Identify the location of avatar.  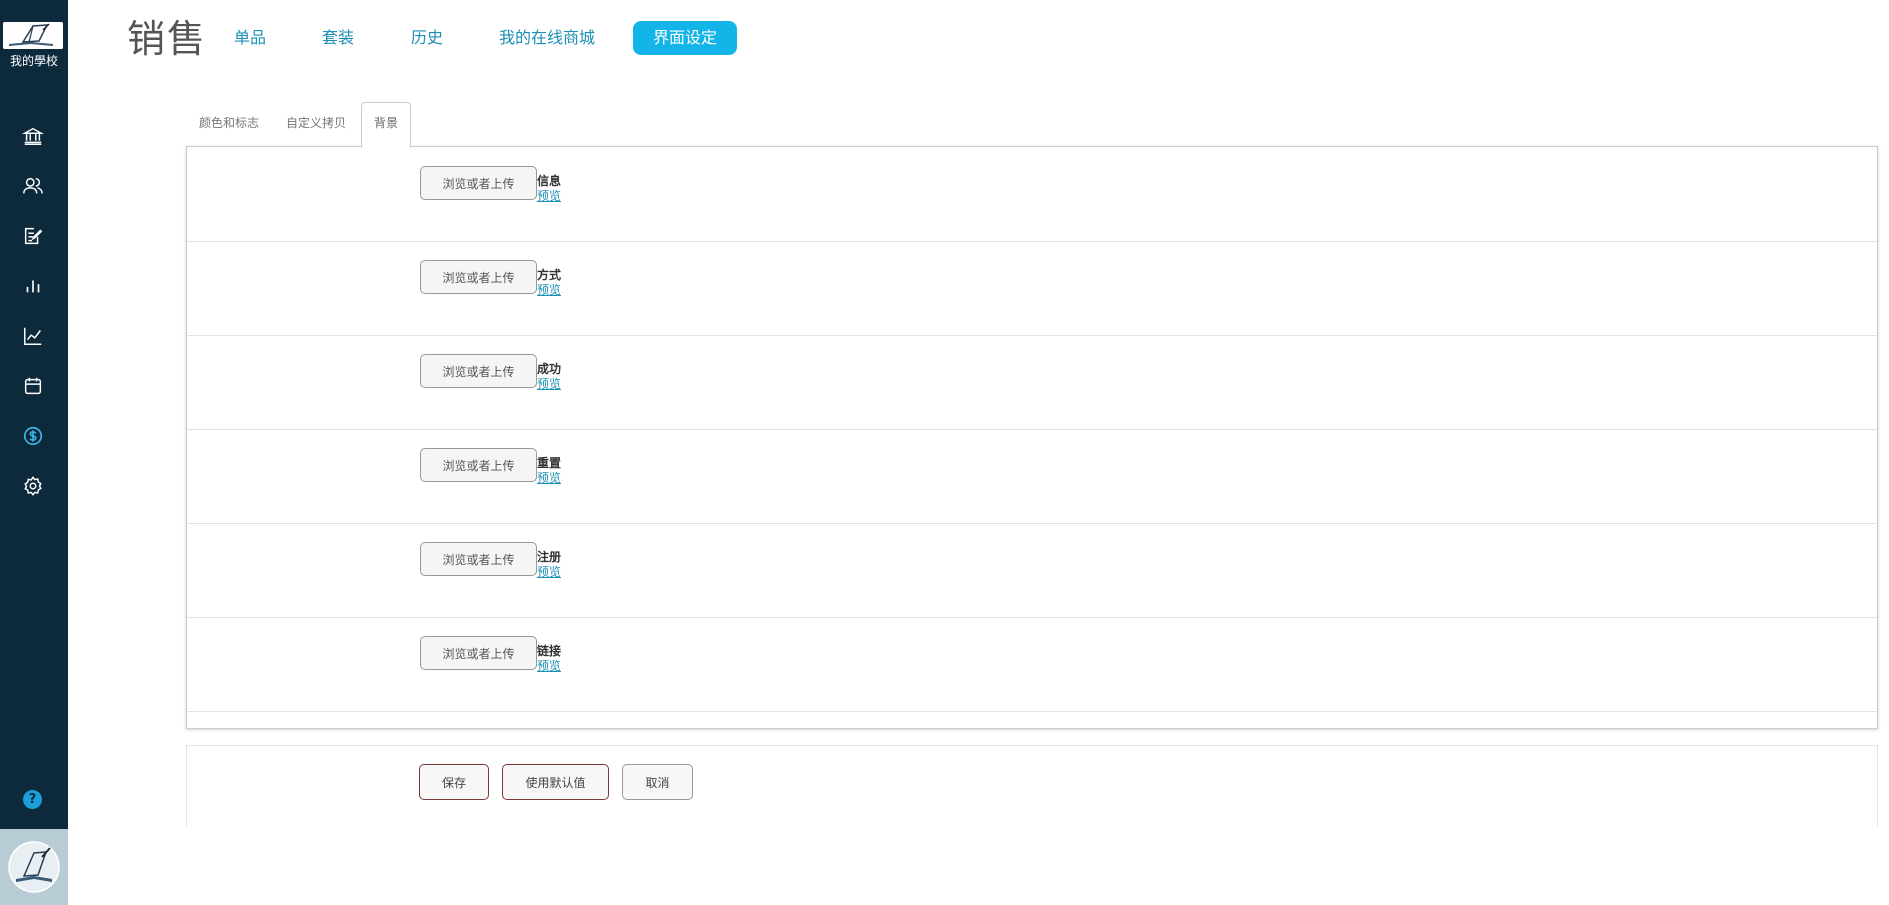
(34, 867).